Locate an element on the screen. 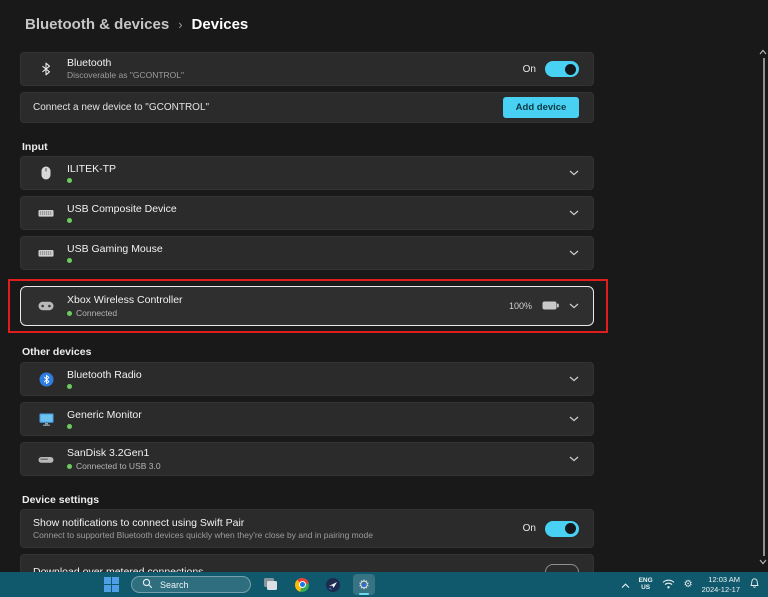 The width and height of the screenshot is (768, 597). tray-chevron-up-icon is located at coordinates (625, 585).